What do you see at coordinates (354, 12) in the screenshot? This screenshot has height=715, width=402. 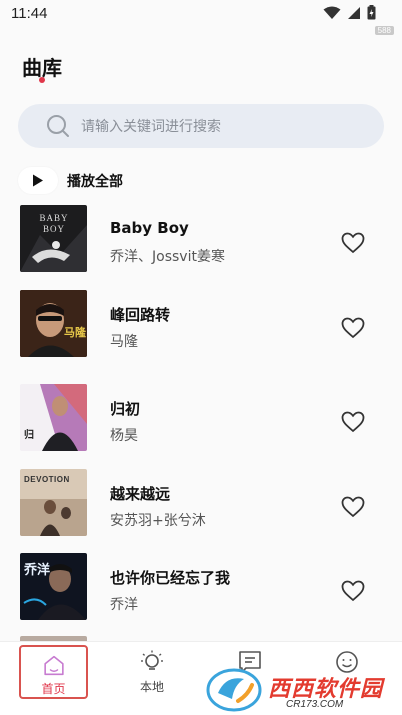 I see `signal-icon` at bounding box center [354, 12].